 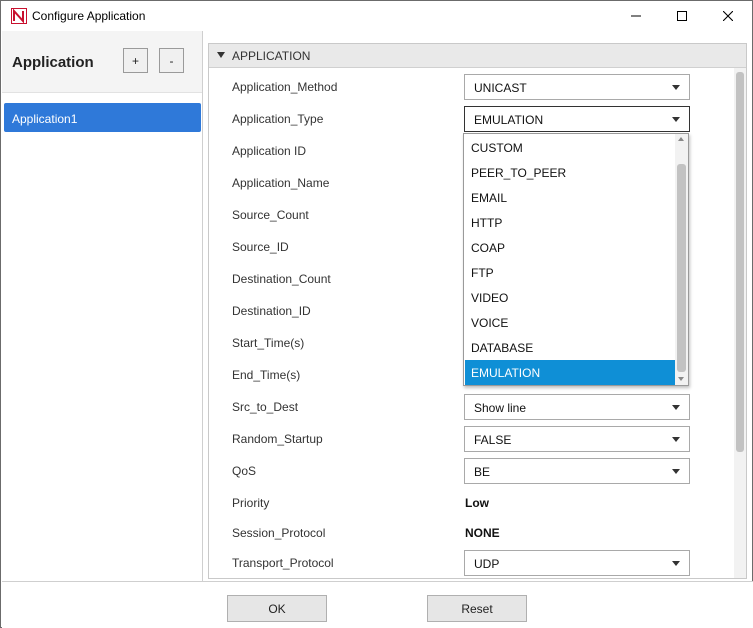 What do you see at coordinates (487, 564) in the screenshot?
I see `transport-protocol-value: UDP` at bounding box center [487, 564].